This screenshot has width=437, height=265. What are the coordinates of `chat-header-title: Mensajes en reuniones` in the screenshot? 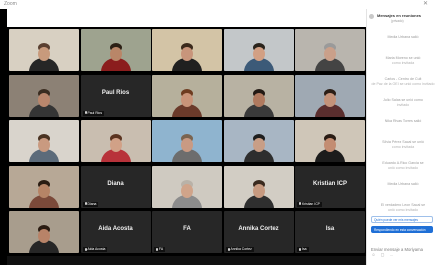 It's located at (399, 15).